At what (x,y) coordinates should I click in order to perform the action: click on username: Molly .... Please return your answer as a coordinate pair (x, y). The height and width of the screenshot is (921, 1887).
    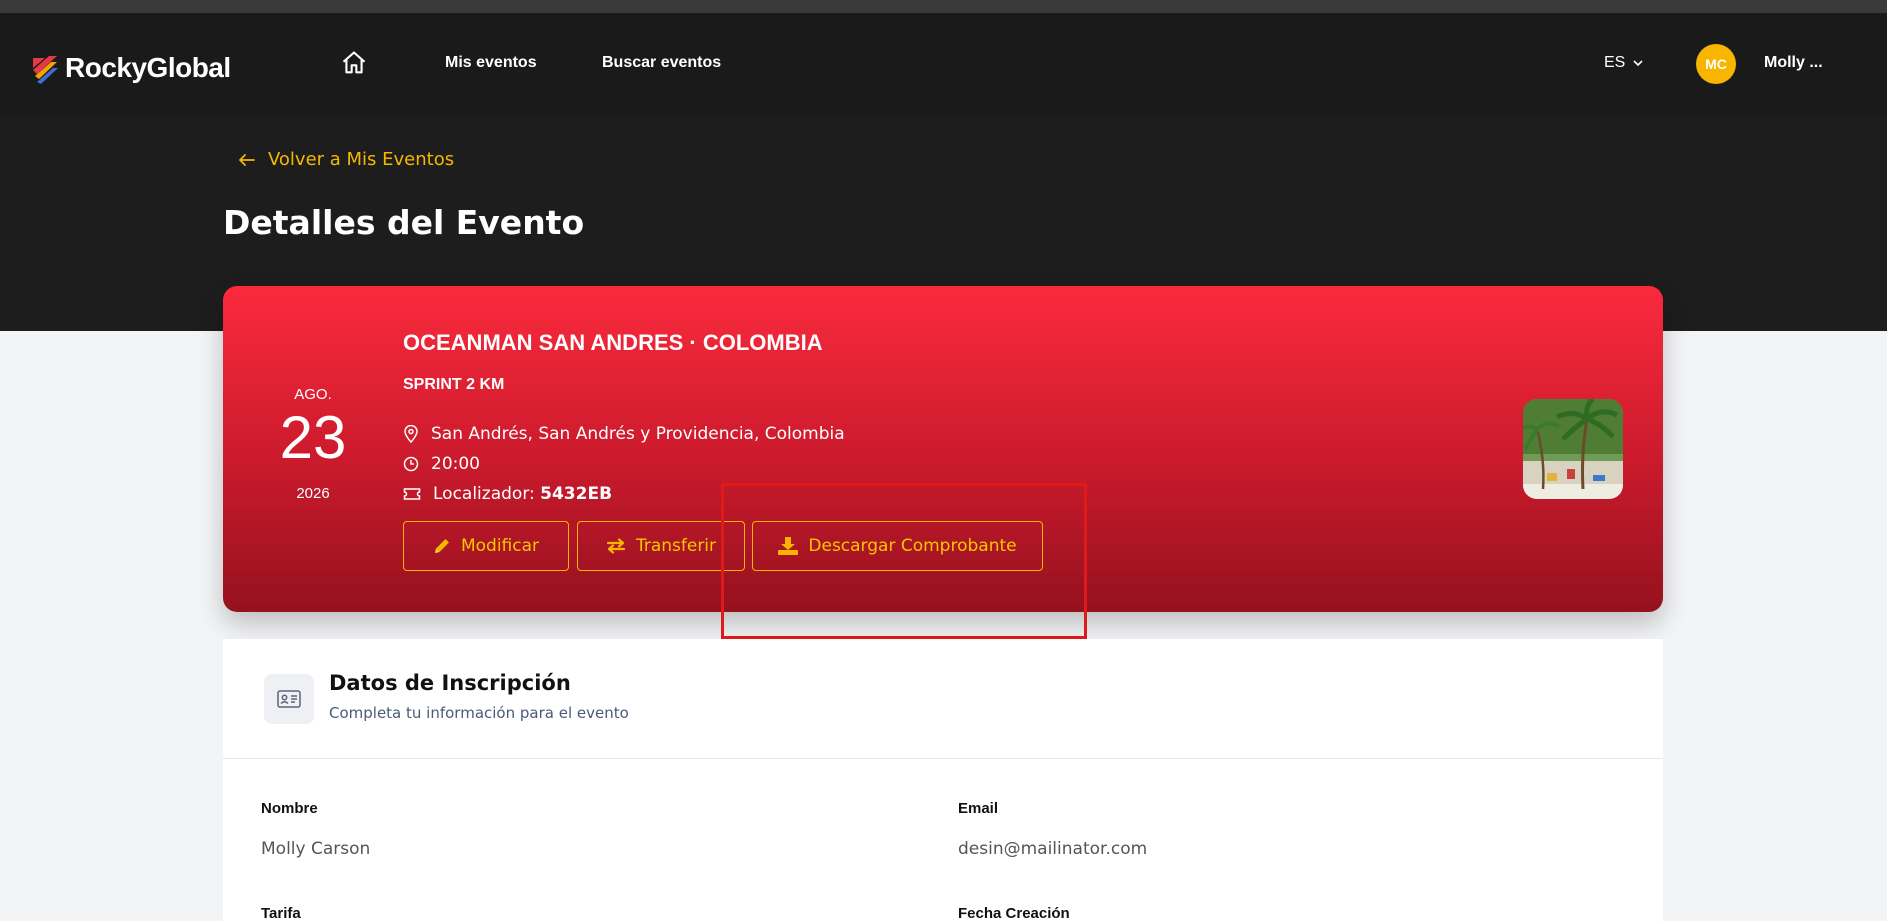
    Looking at the image, I should click on (1793, 63).